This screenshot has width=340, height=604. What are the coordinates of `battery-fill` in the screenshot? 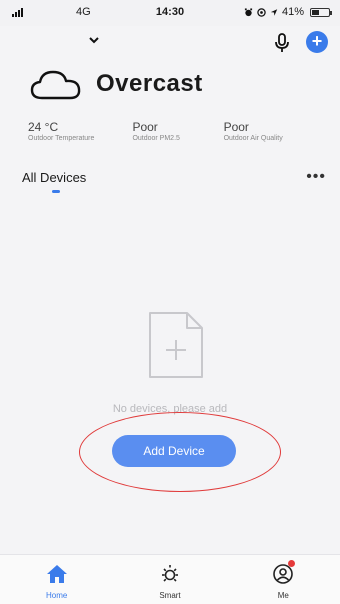 It's located at (315, 12).